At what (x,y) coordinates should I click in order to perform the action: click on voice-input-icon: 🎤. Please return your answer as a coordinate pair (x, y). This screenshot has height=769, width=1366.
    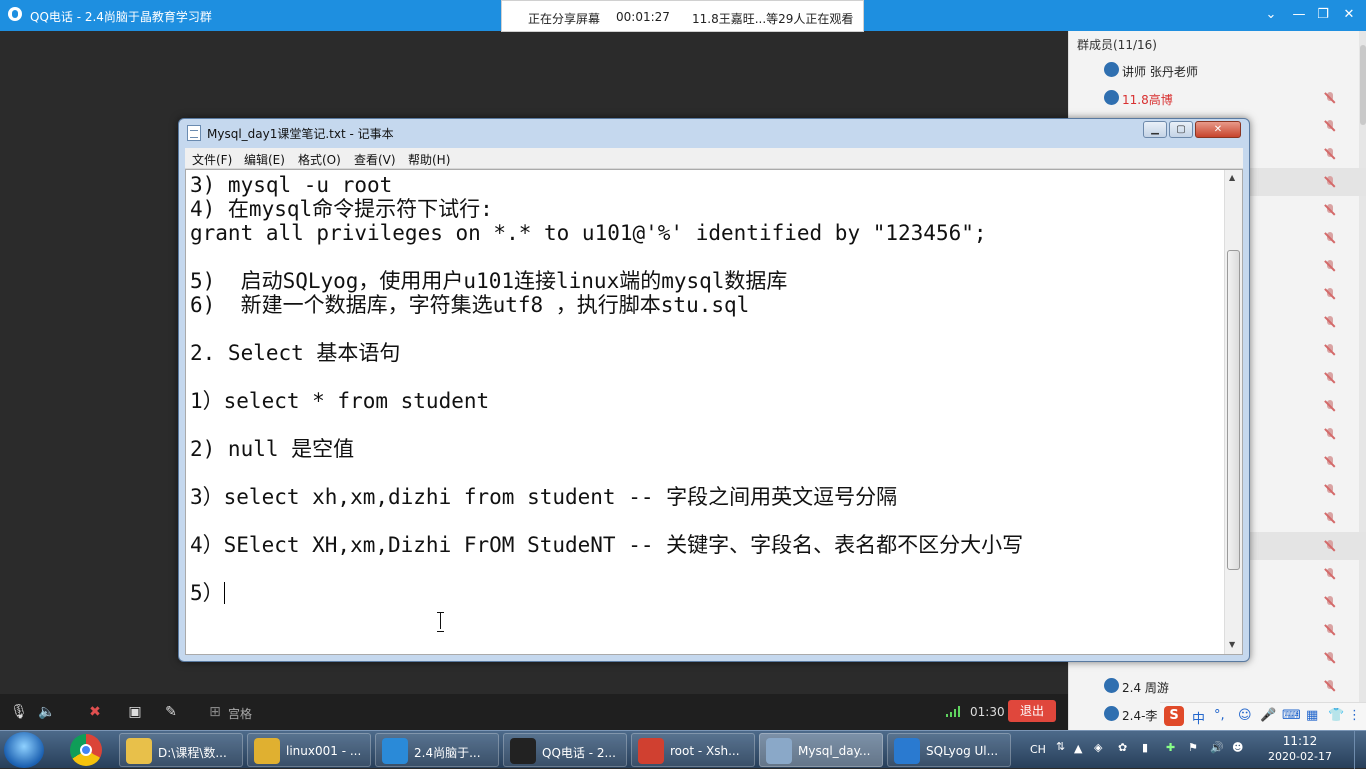
    Looking at the image, I should click on (1268, 715).